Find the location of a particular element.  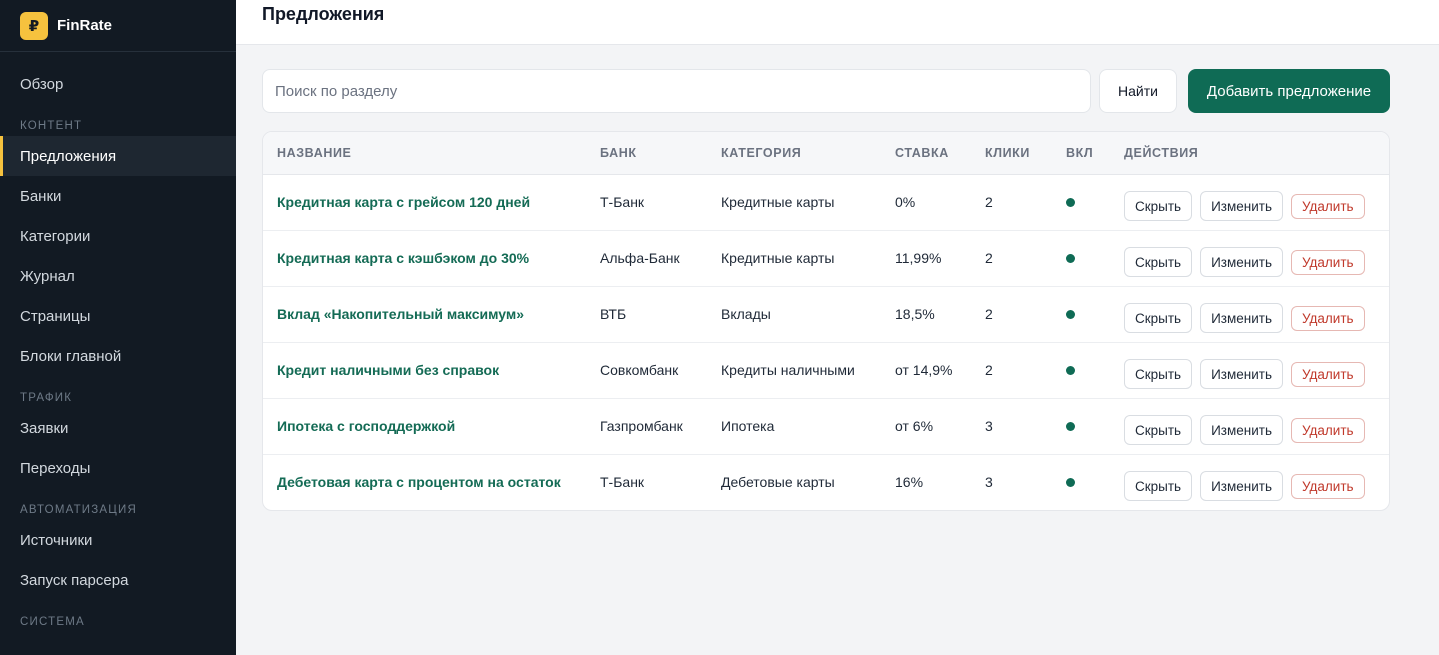

brand: ₽ FinRate is located at coordinates (118, 26).